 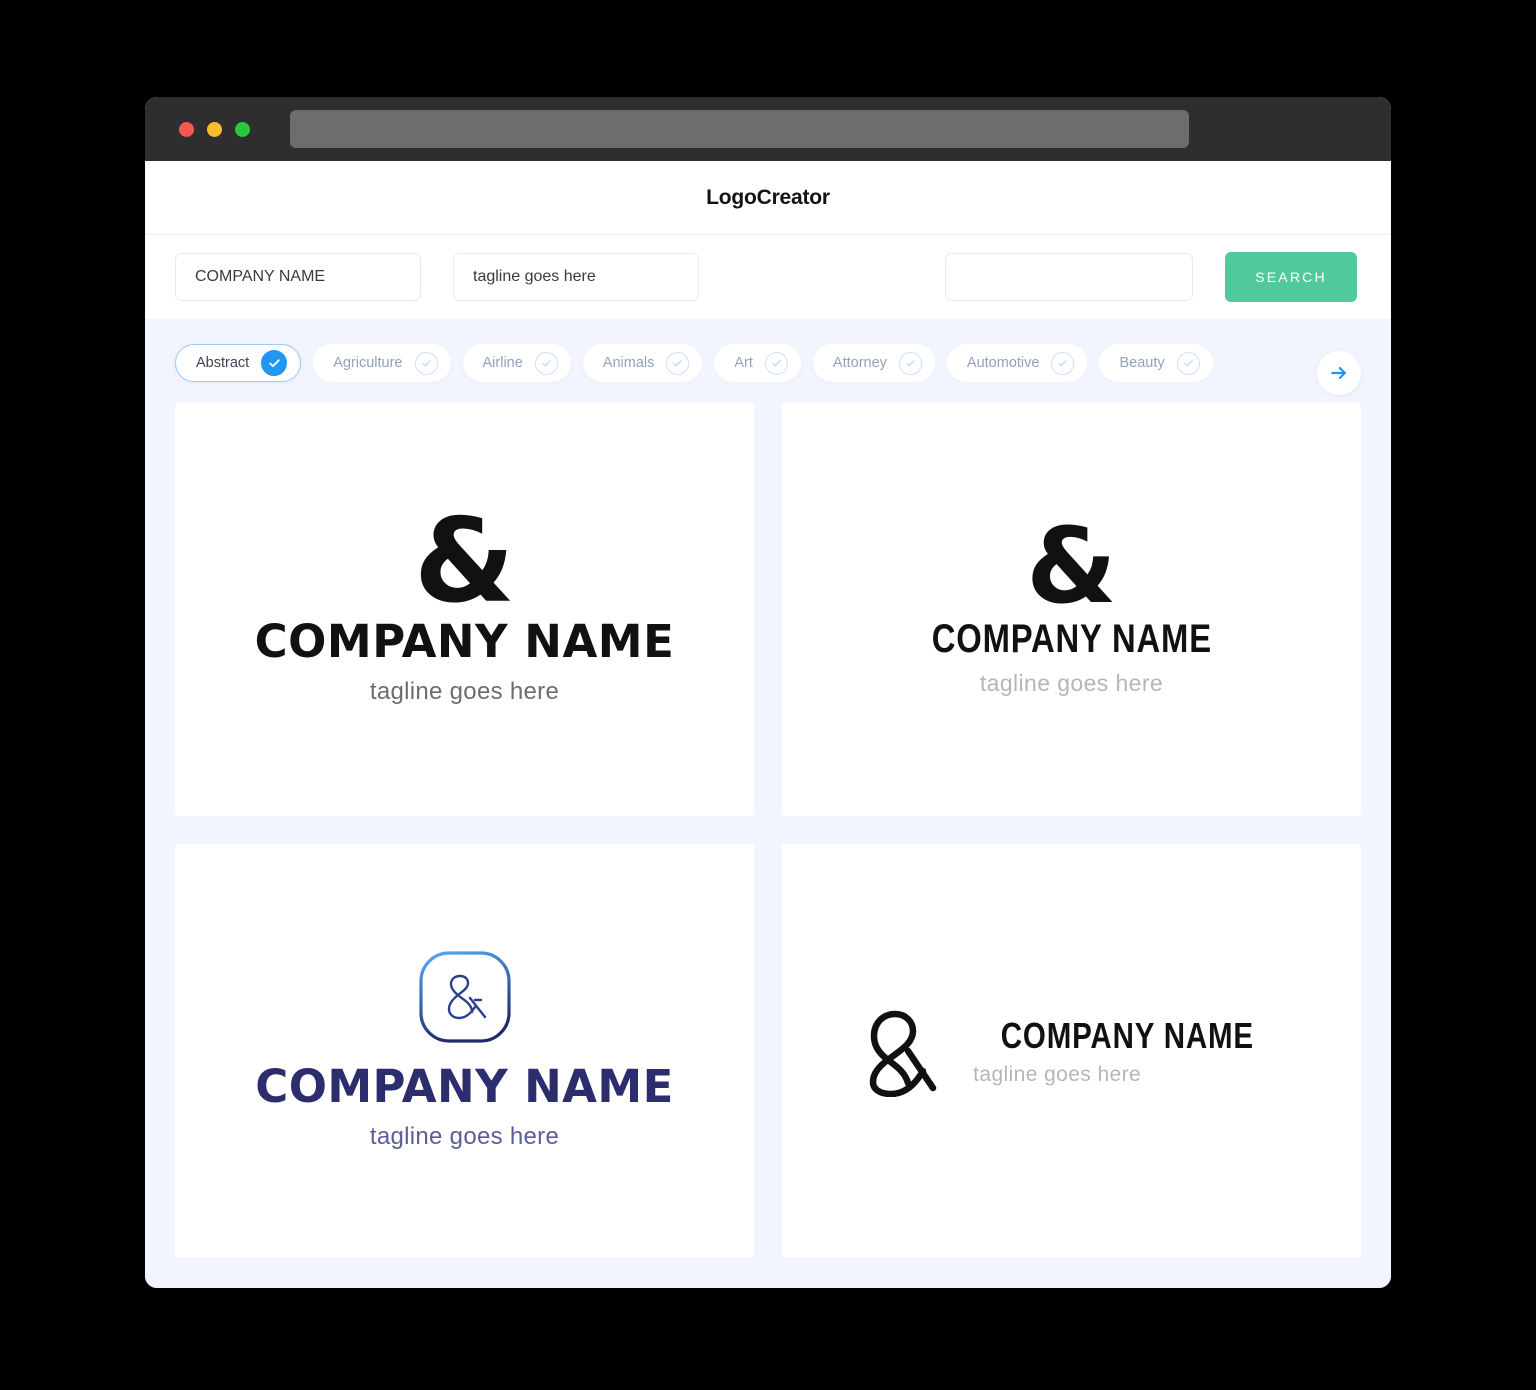 I want to click on category-chip-label: Abstract, so click(x=223, y=363).